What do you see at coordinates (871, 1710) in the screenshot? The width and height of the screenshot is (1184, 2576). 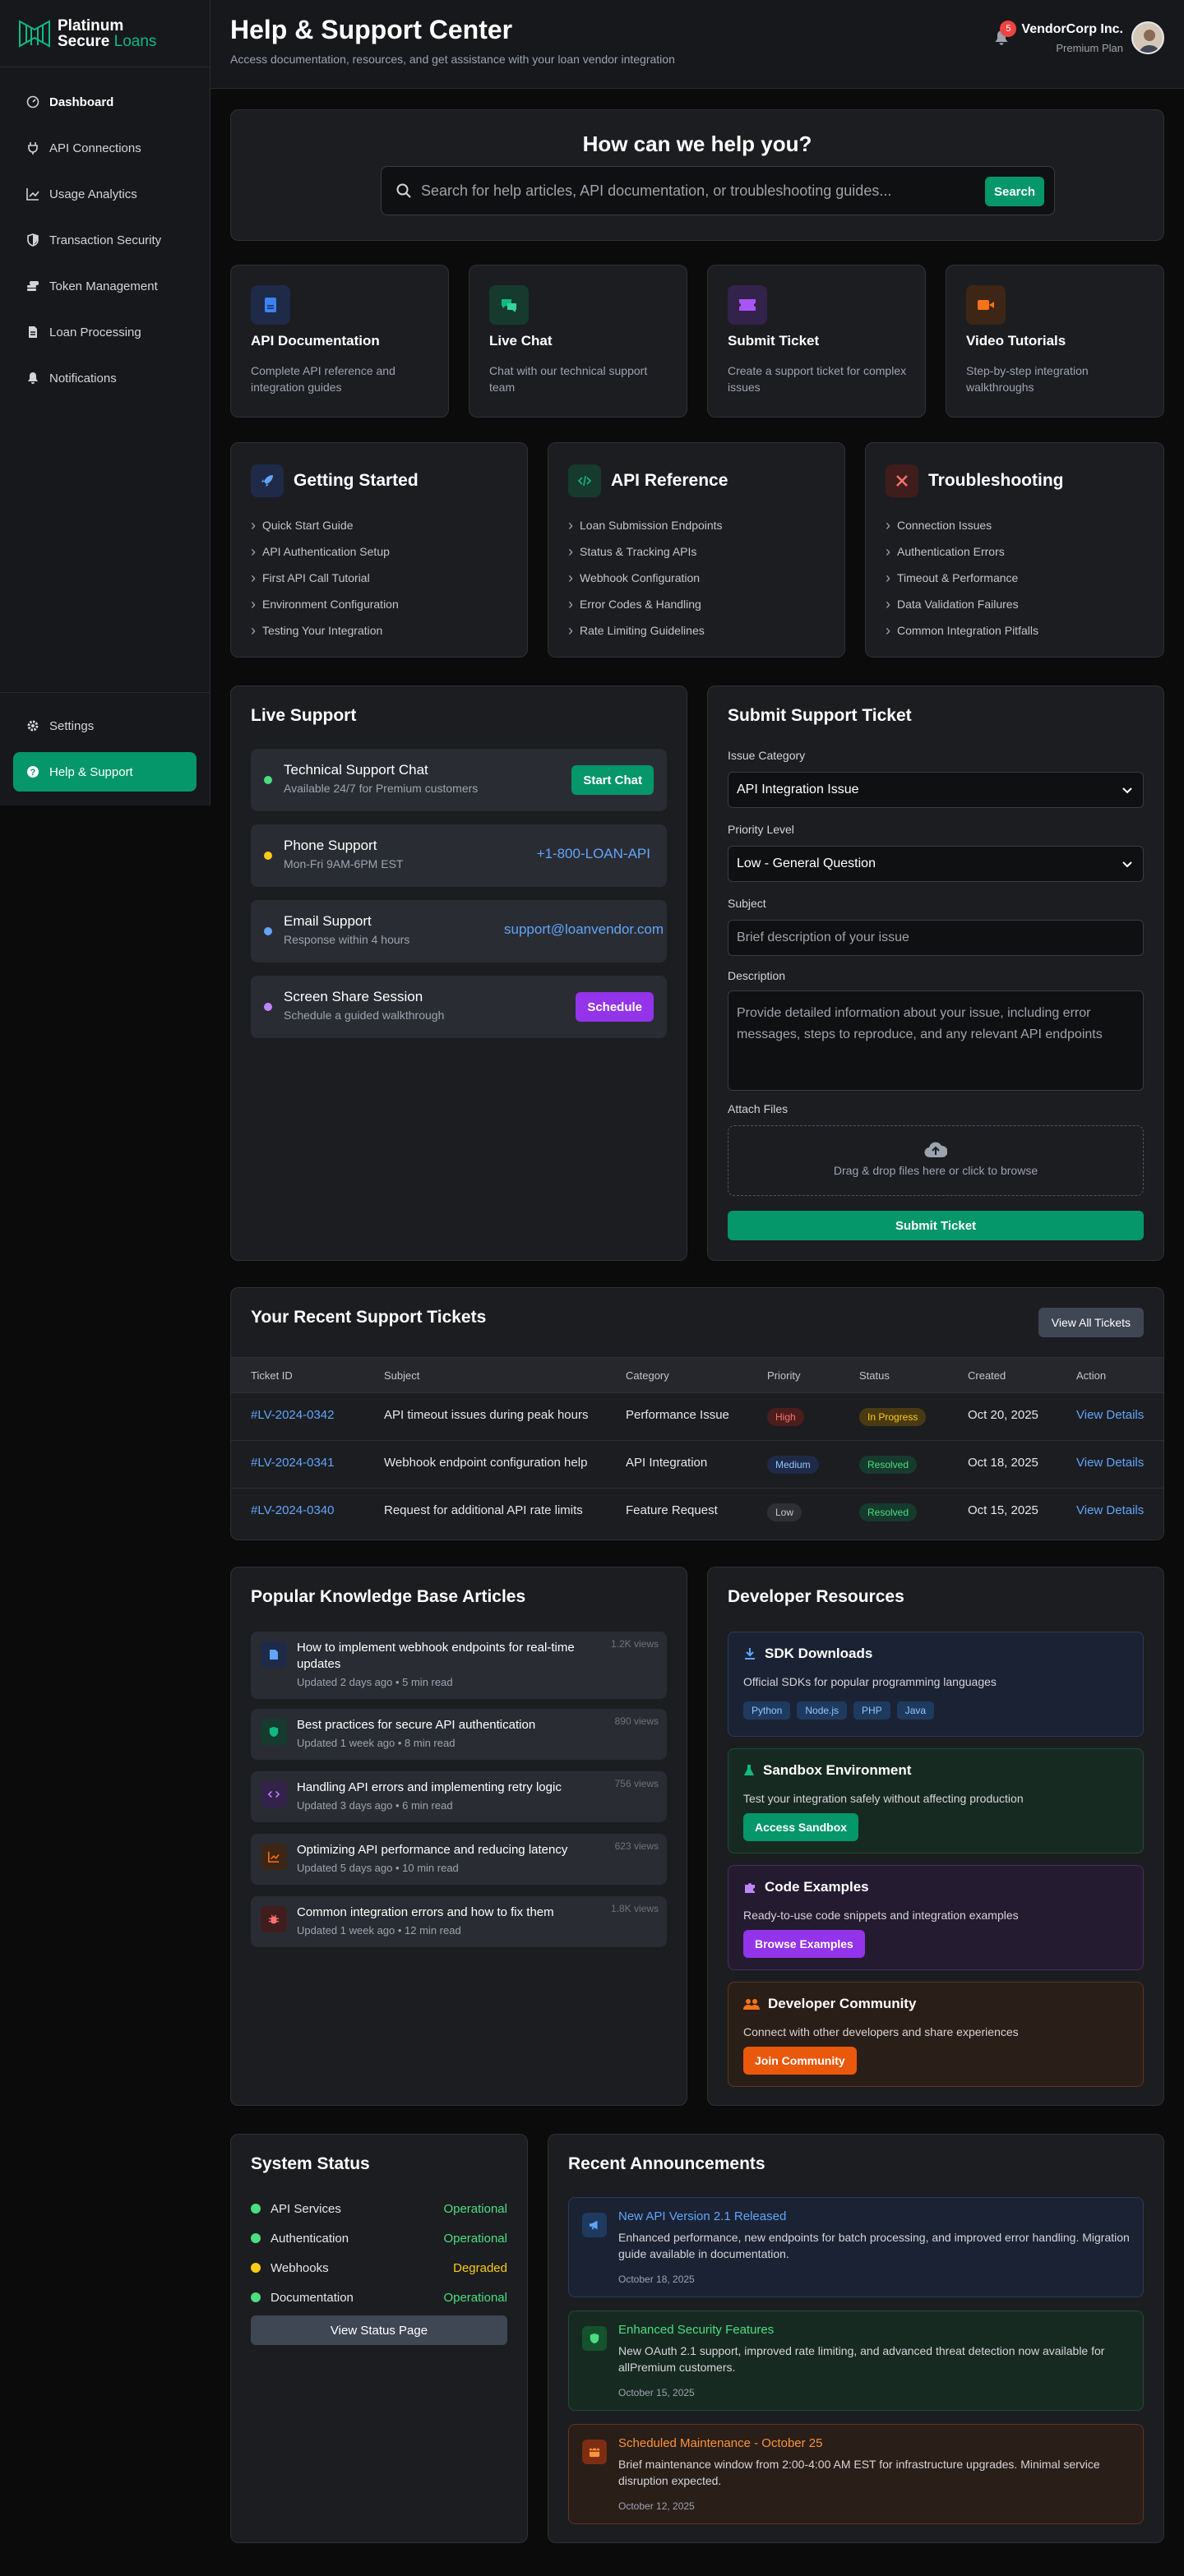 I see `sdk-tag-php: PHP` at bounding box center [871, 1710].